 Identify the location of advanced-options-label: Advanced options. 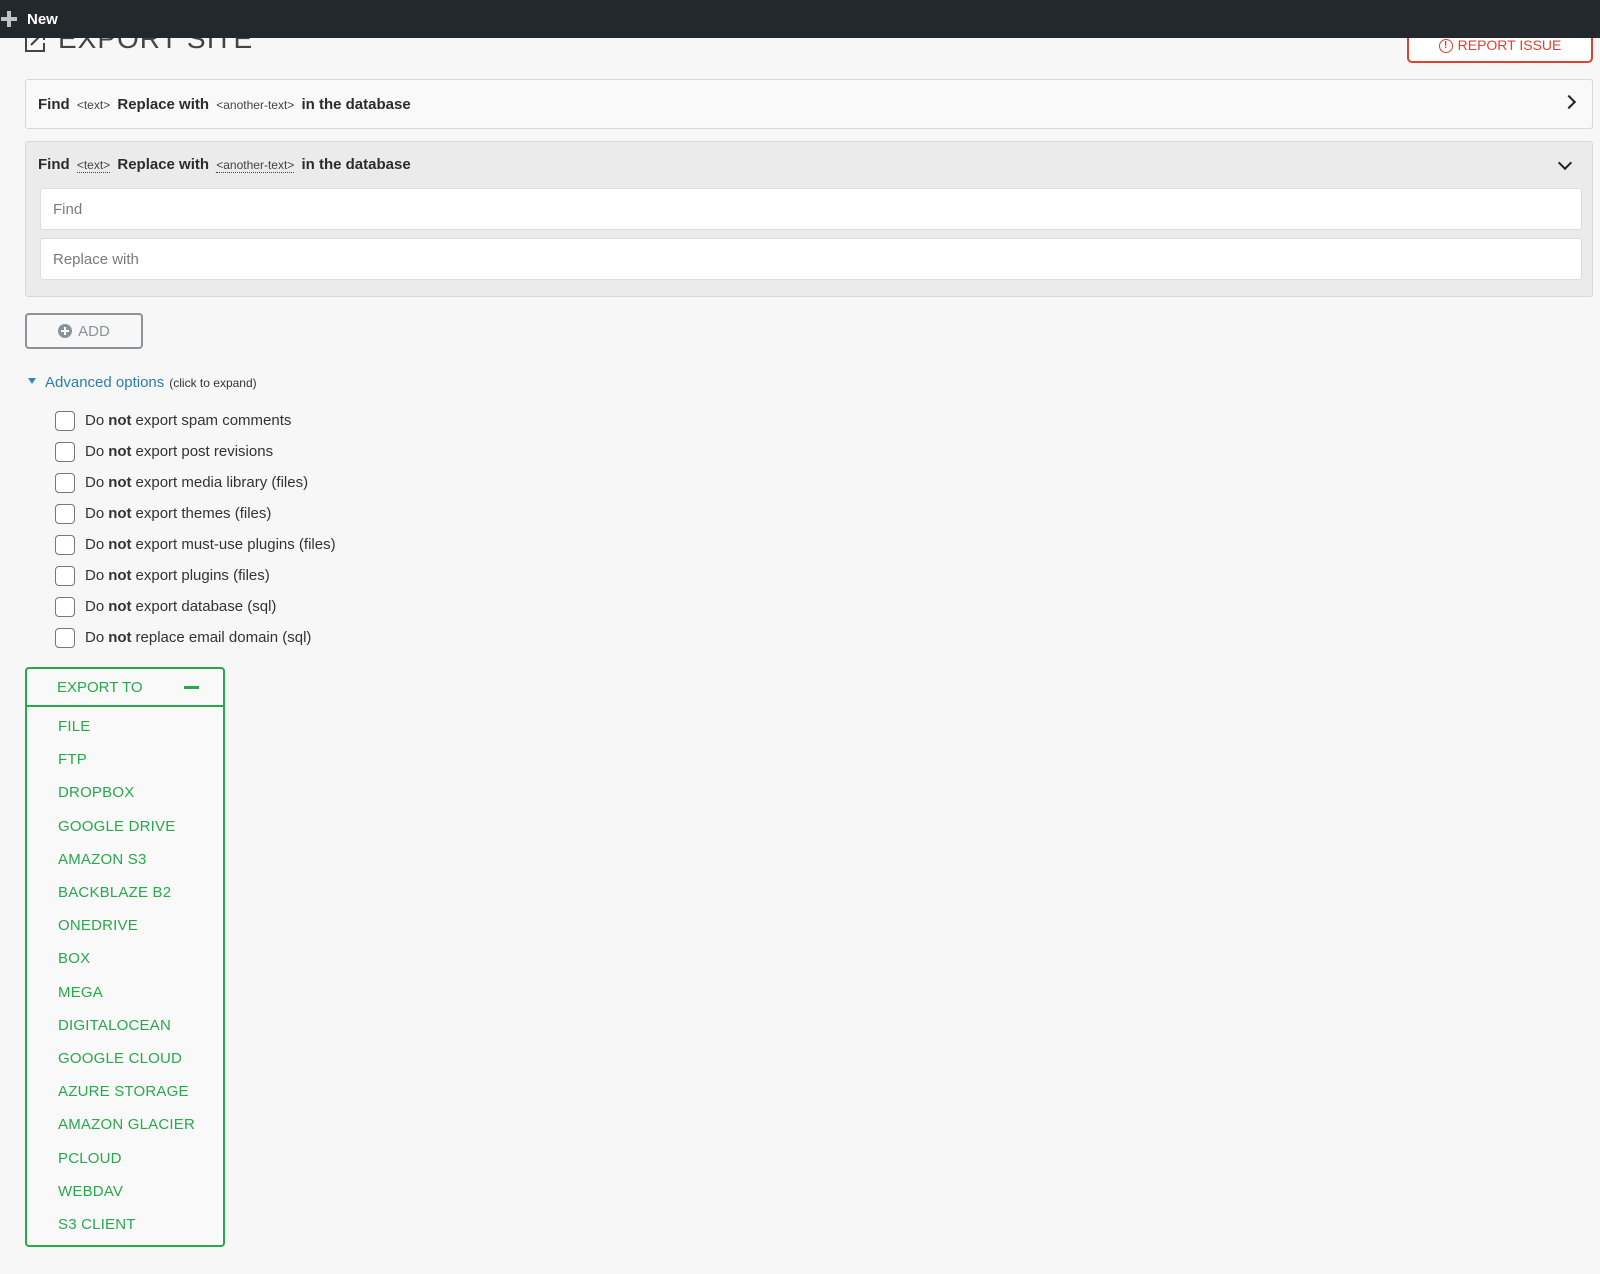
(105, 382).